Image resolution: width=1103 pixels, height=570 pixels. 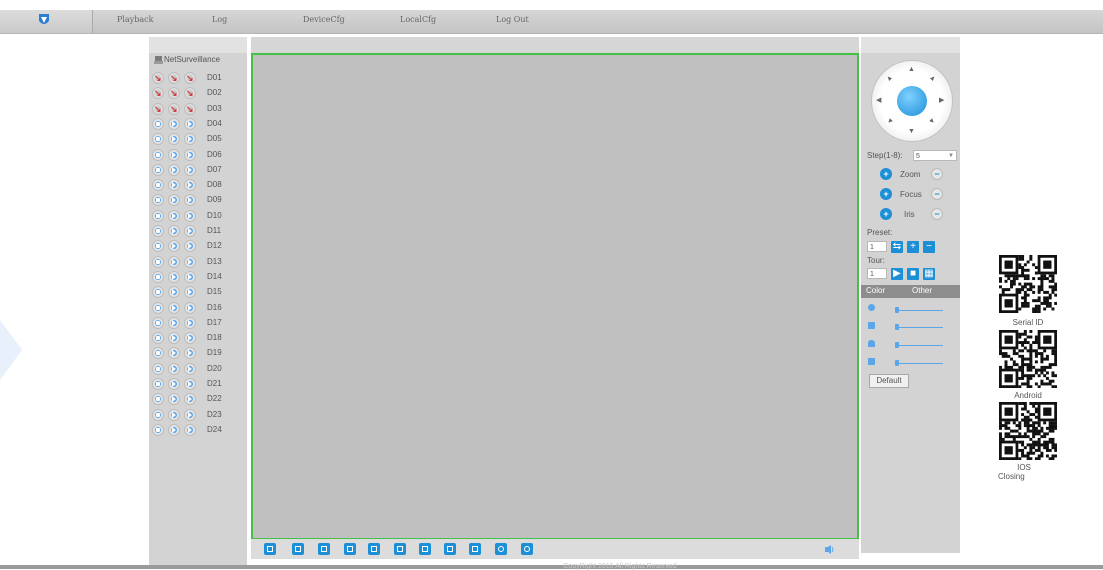 What do you see at coordinates (897, 327) in the screenshot?
I see `contrast-knob` at bounding box center [897, 327].